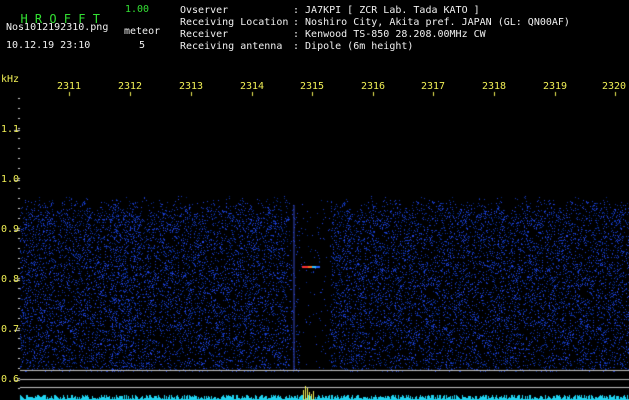 The height and width of the screenshot is (400, 629). What do you see at coordinates (191, 86) in the screenshot?
I see `time-tick-2313: 2313` at bounding box center [191, 86].